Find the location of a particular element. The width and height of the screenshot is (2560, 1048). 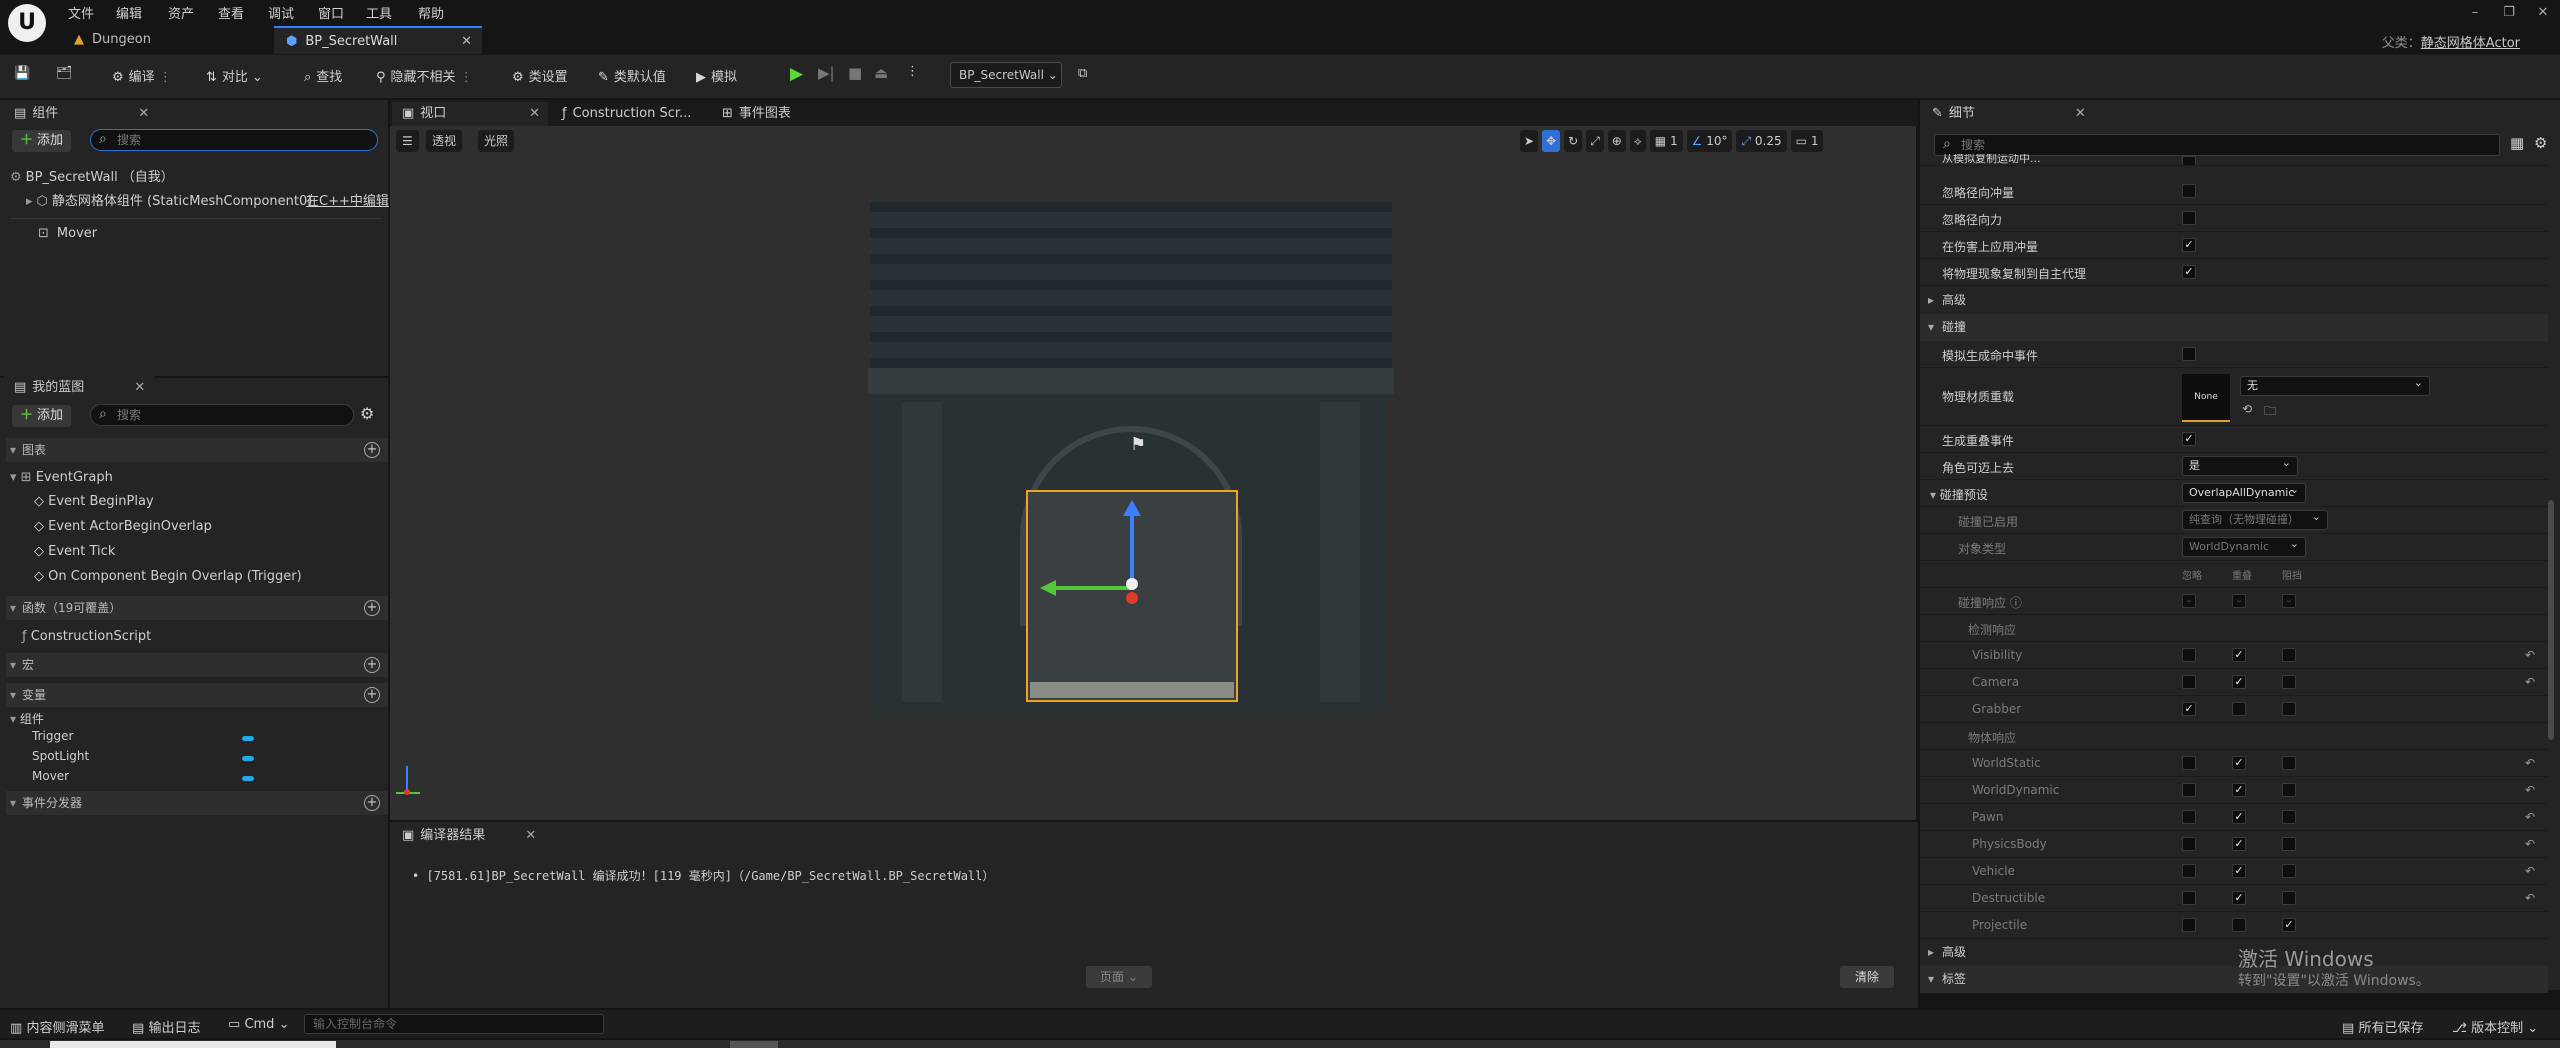

details-scrollbar is located at coordinates (2551, 620).